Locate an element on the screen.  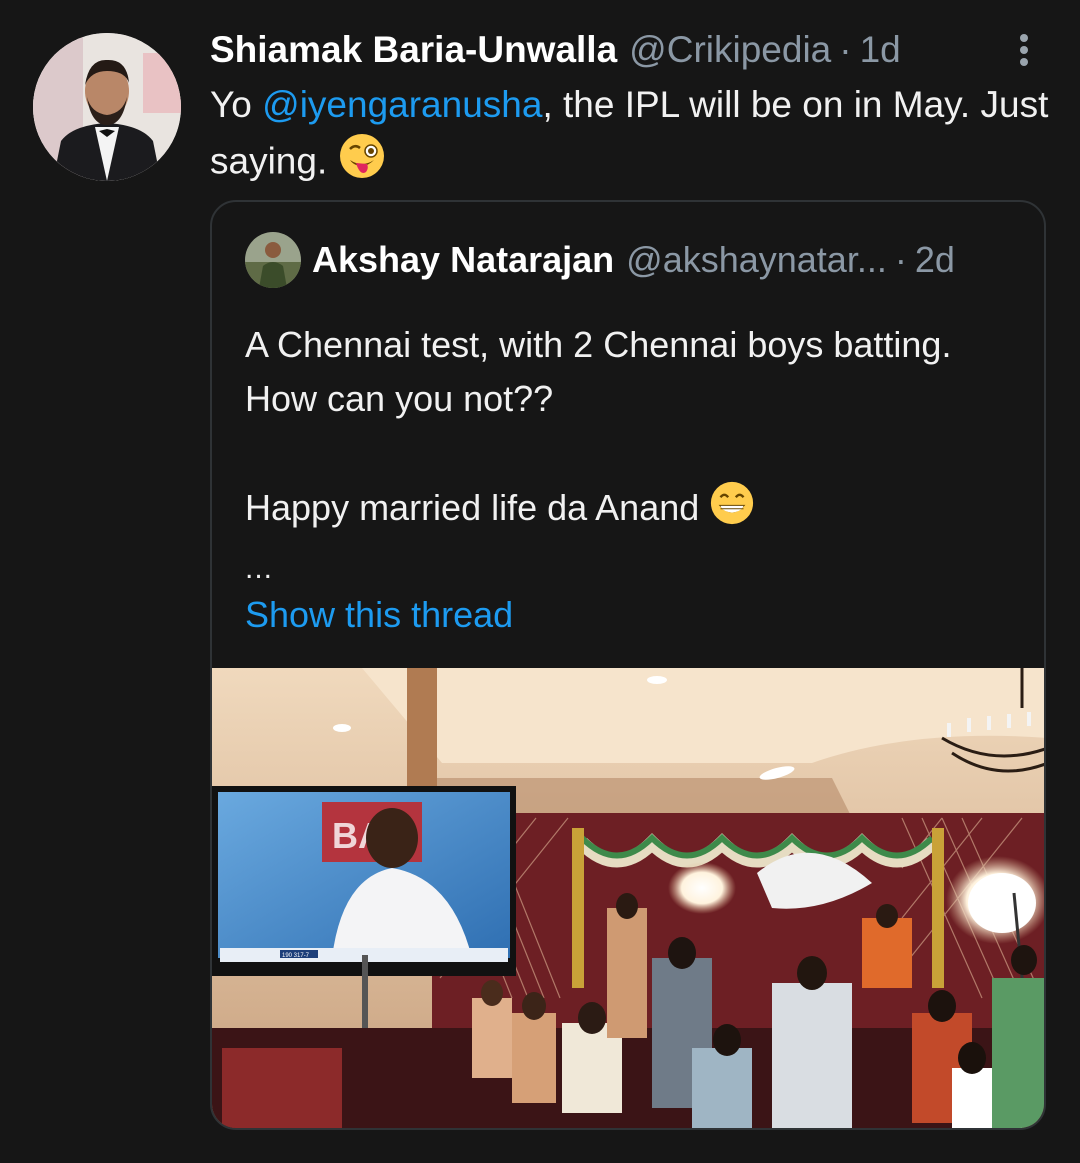
tweet-text-prefix: Yo is located at coordinates (236, 104).